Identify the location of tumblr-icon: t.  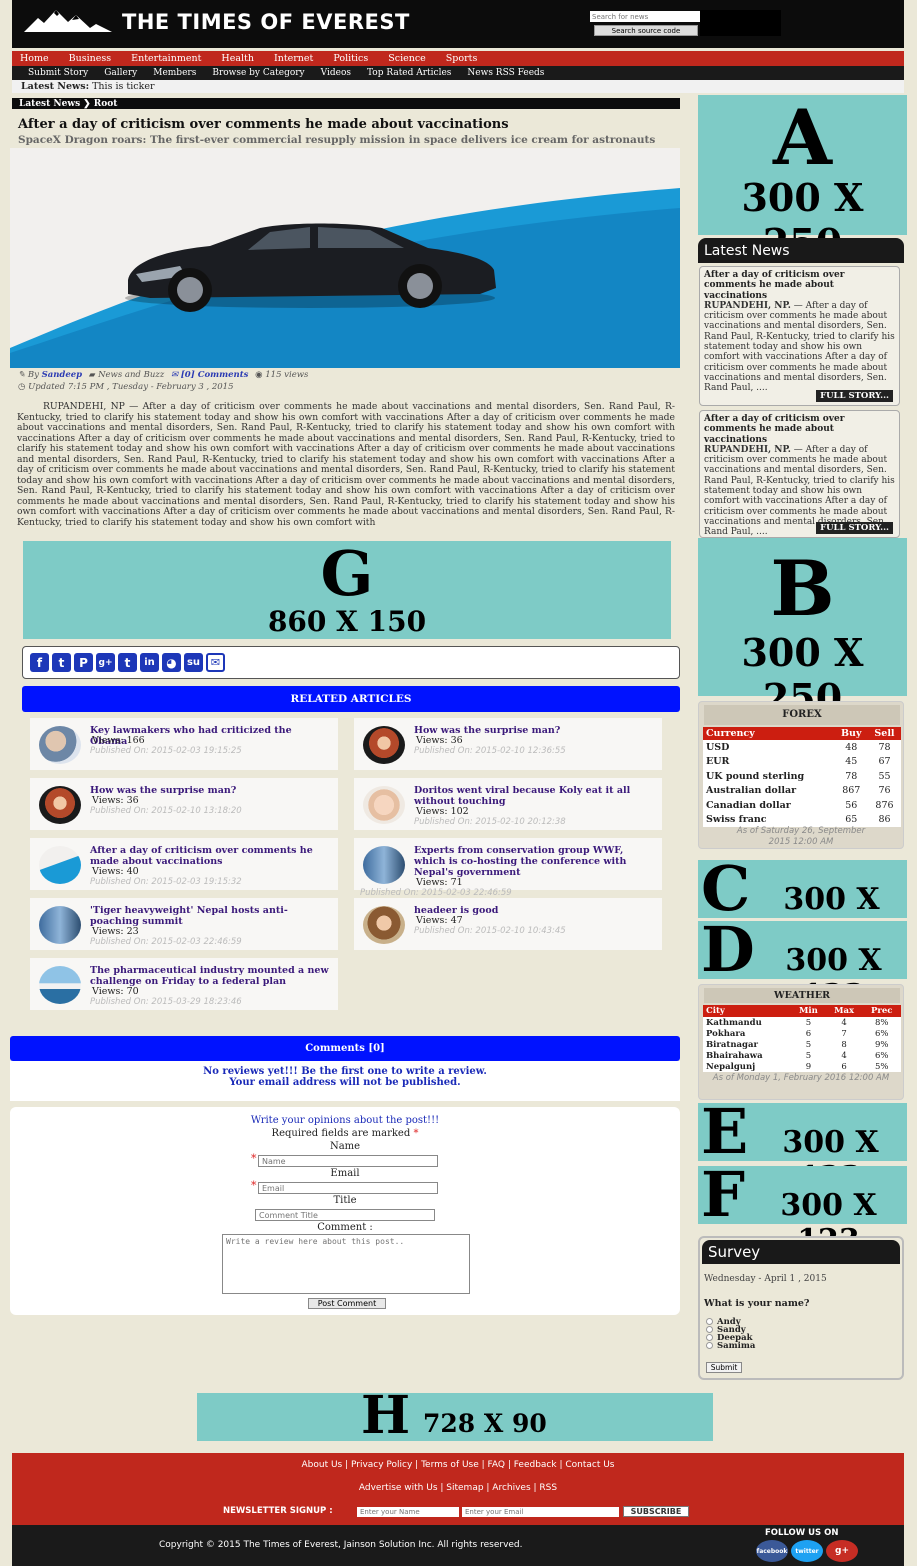
(127, 662).